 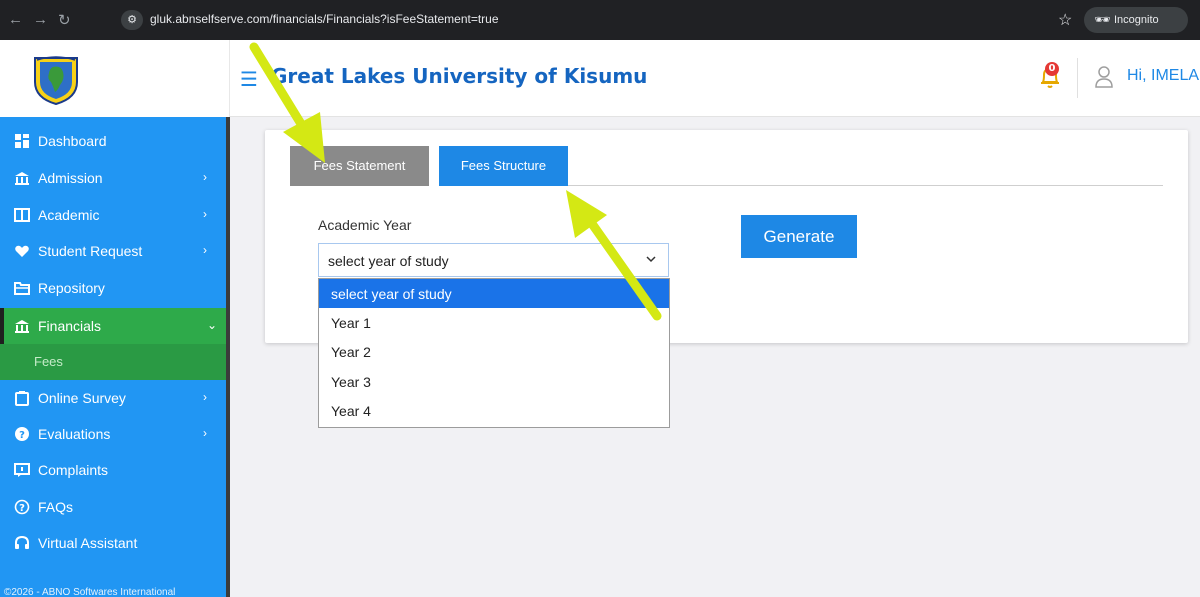 I want to click on dropdown-option: Year 3, so click(x=494, y=381).